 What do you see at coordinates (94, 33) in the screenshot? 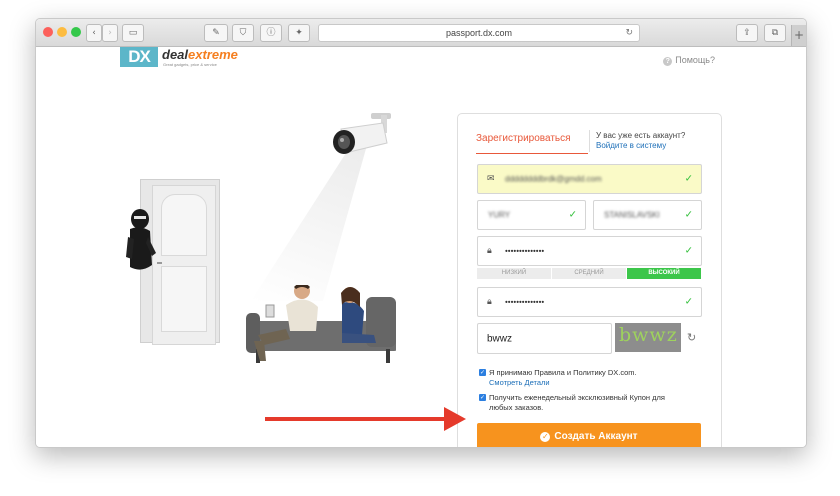
I see `back-icon: ‹` at bounding box center [94, 33].